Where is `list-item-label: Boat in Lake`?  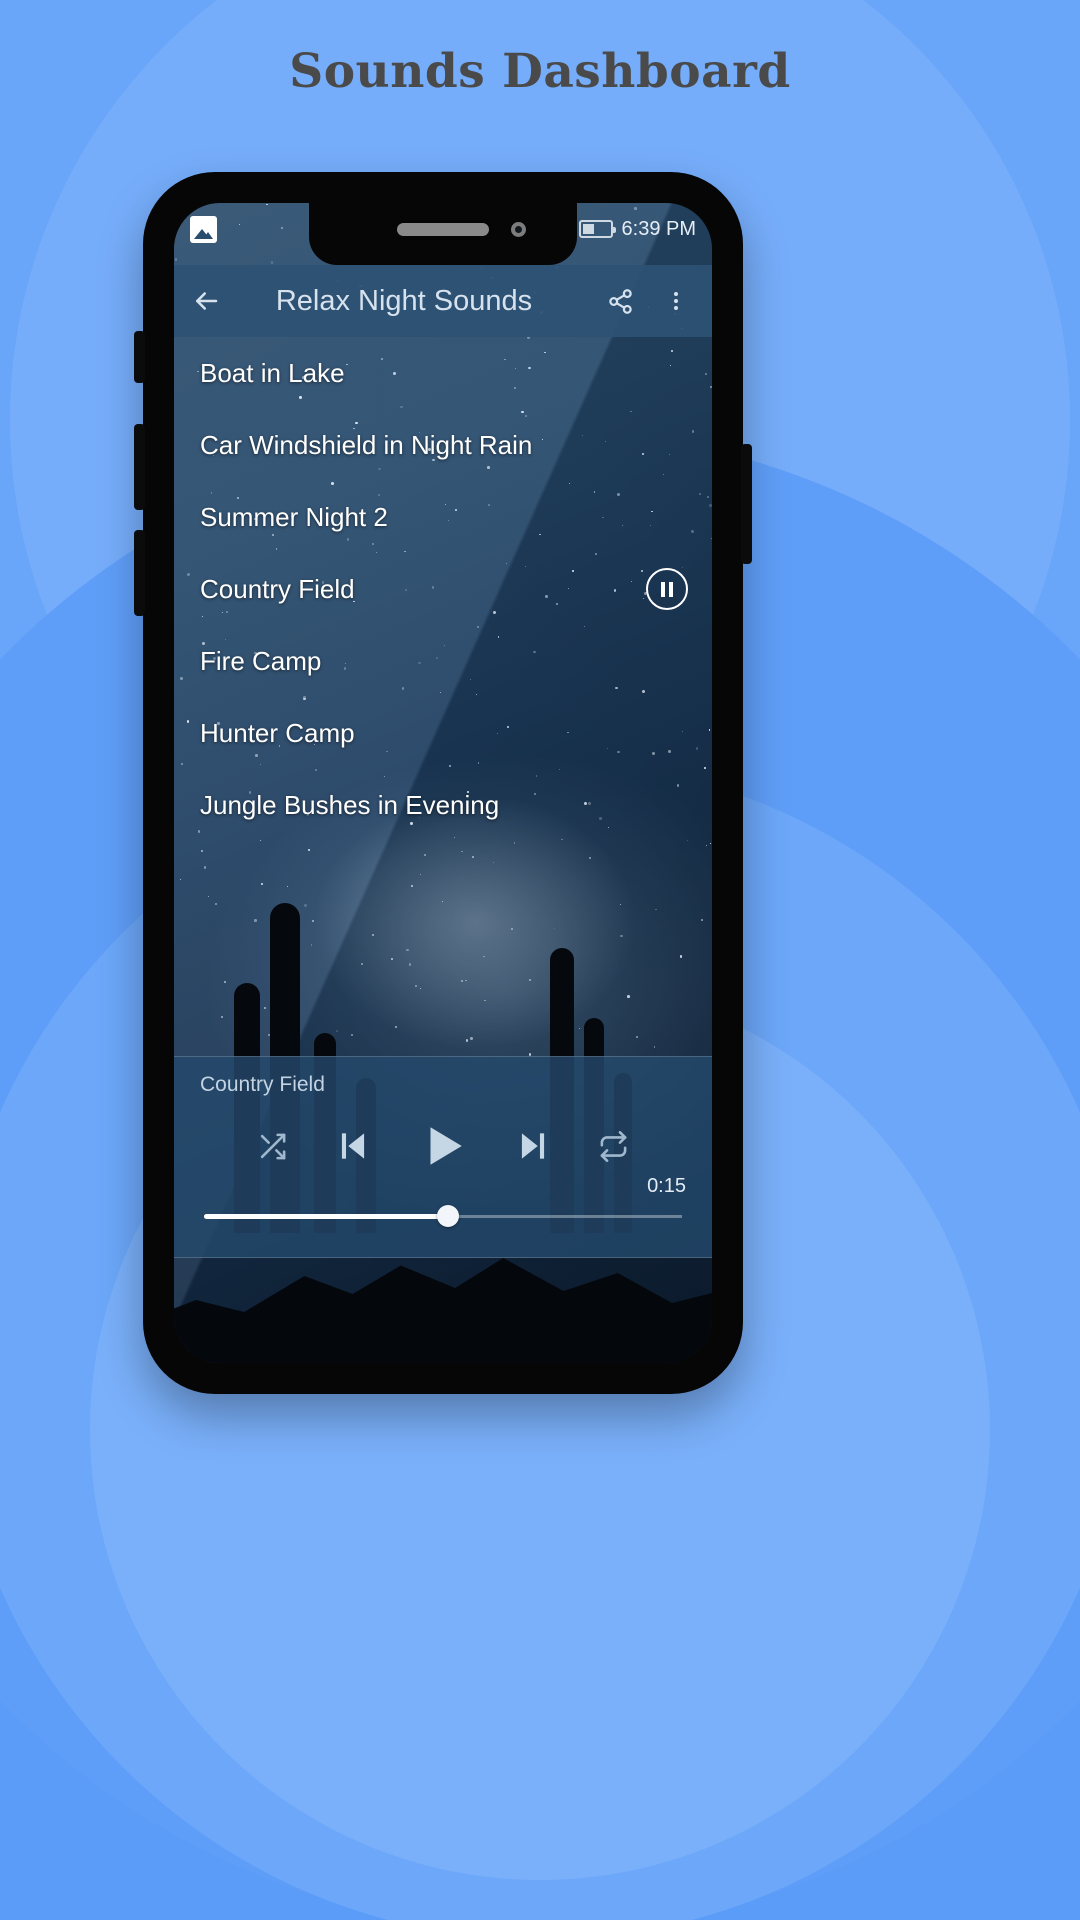 list-item-label: Boat in Lake is located at coordinates (272, 372).